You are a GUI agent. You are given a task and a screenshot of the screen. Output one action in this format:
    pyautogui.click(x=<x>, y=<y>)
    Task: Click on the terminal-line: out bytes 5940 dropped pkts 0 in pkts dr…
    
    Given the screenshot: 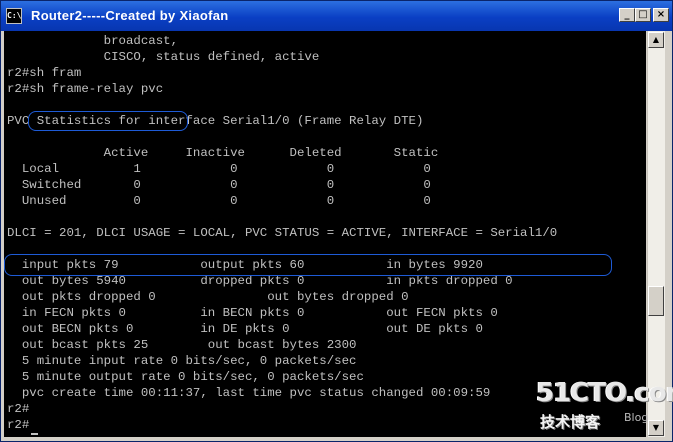 What is the action you would take?
    pyautogui.click(x=260, y=281)
    